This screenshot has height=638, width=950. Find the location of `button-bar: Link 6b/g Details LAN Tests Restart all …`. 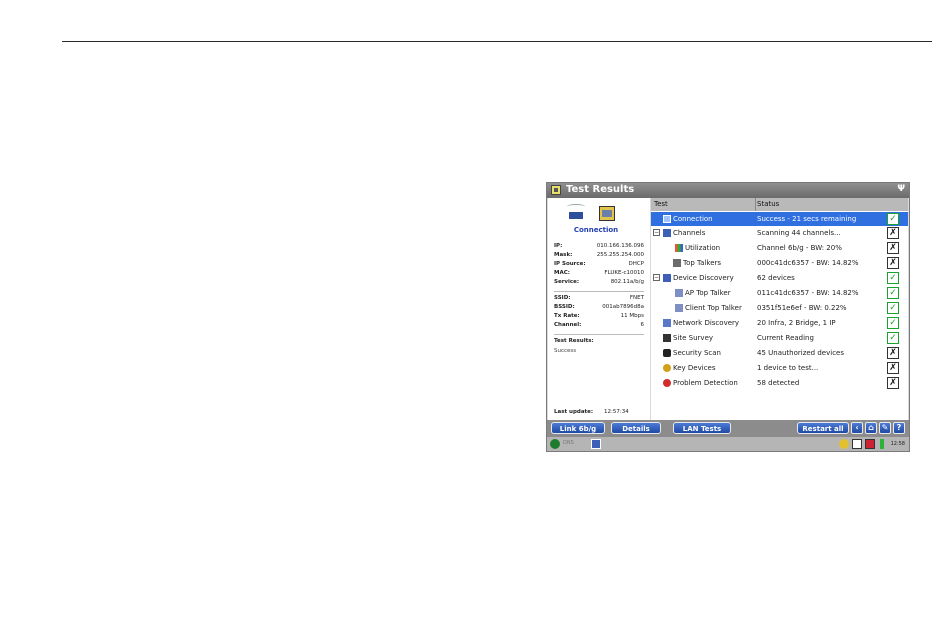

button-bar: Link 6b/g Details LAN Tests Restart all … is located at coordinates (728, 428).